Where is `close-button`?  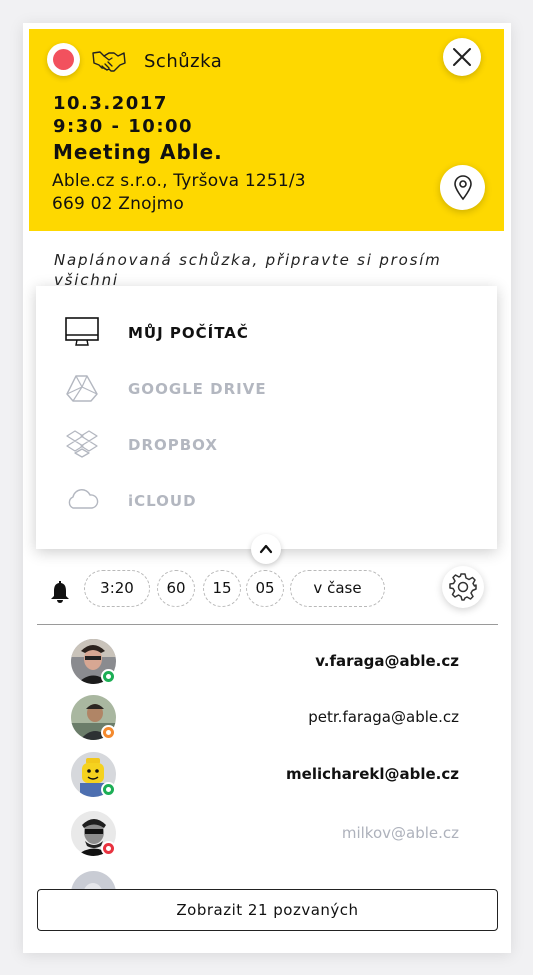
close-button is located at coordinates (462, 57).